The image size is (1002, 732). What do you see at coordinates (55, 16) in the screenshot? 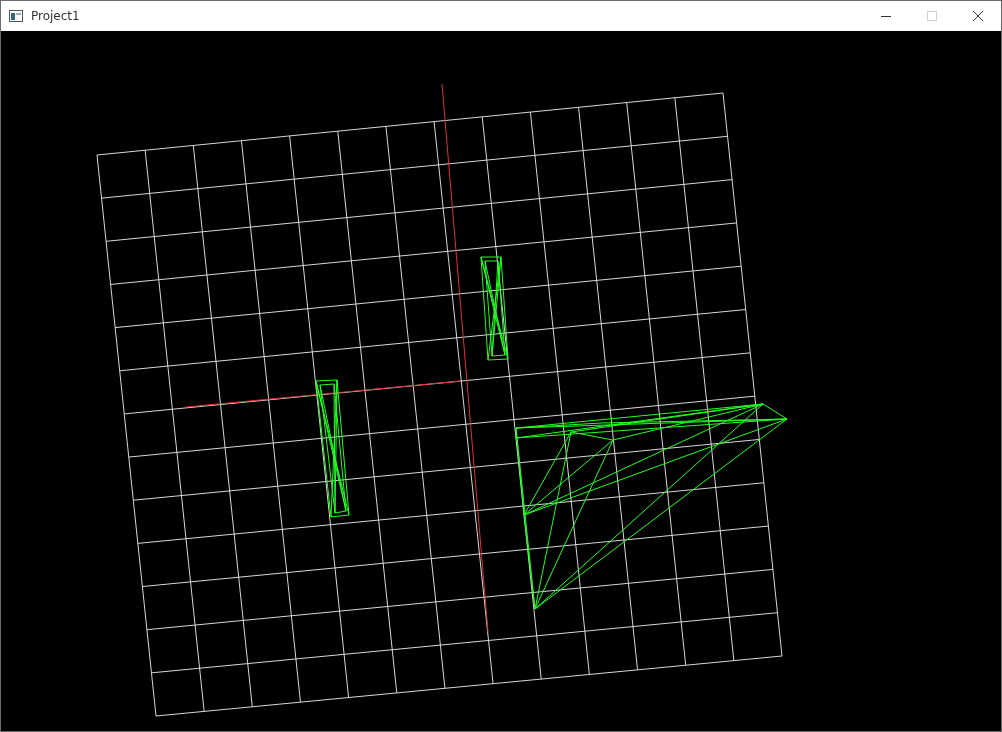
I see `window-title: Project1` at bounding box center [55, 16].